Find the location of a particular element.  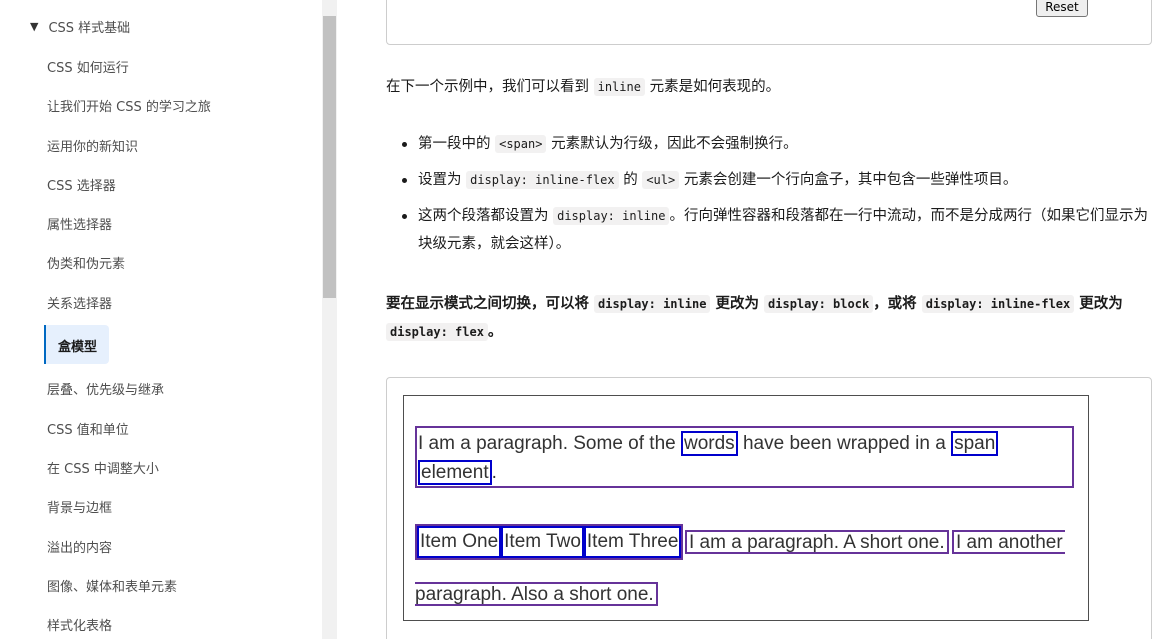

text: have been wrapped in a is located at coordinates (844, 443).